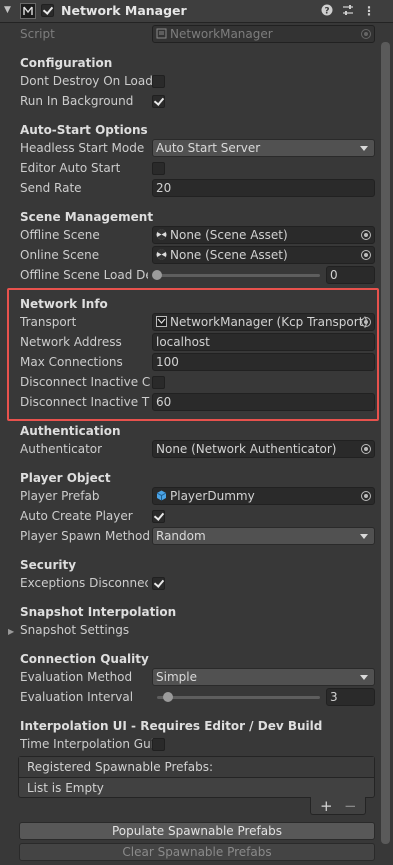 The width and height of the screenshot is (393, 865). I want to click on evaluation-interval-slider-track, so click(238, 697).